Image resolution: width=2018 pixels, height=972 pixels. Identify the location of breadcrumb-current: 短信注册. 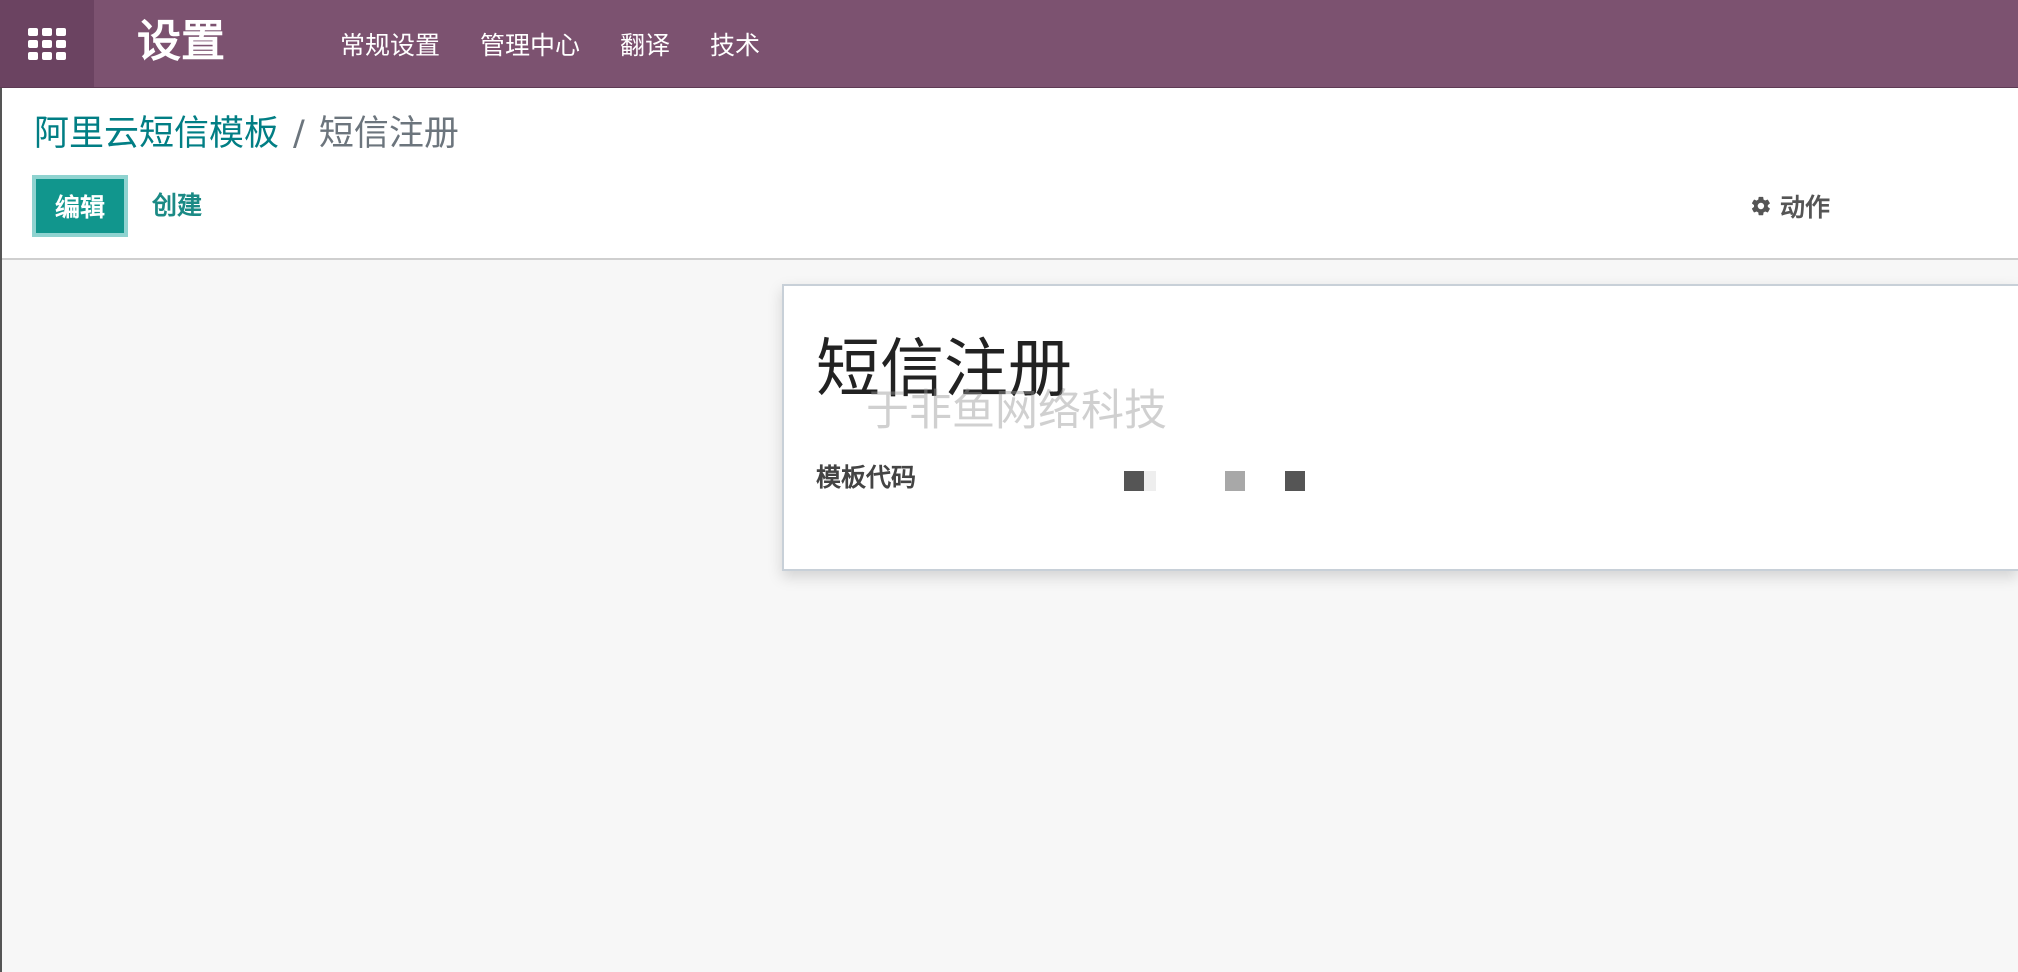
(388, 134).